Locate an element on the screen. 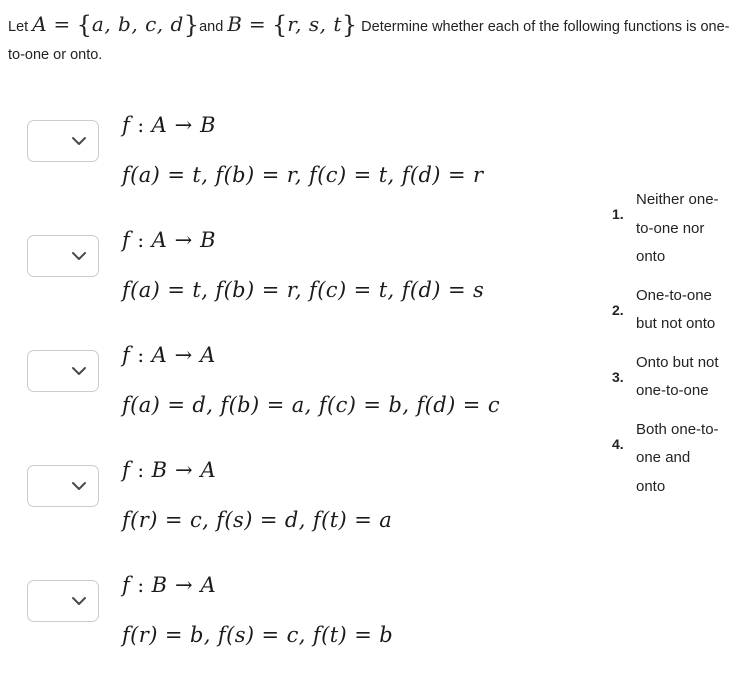 Image resolution: width=756 pixels, height=683 pixels. set-a-open-brace: { is located at coordinates (84, 25).